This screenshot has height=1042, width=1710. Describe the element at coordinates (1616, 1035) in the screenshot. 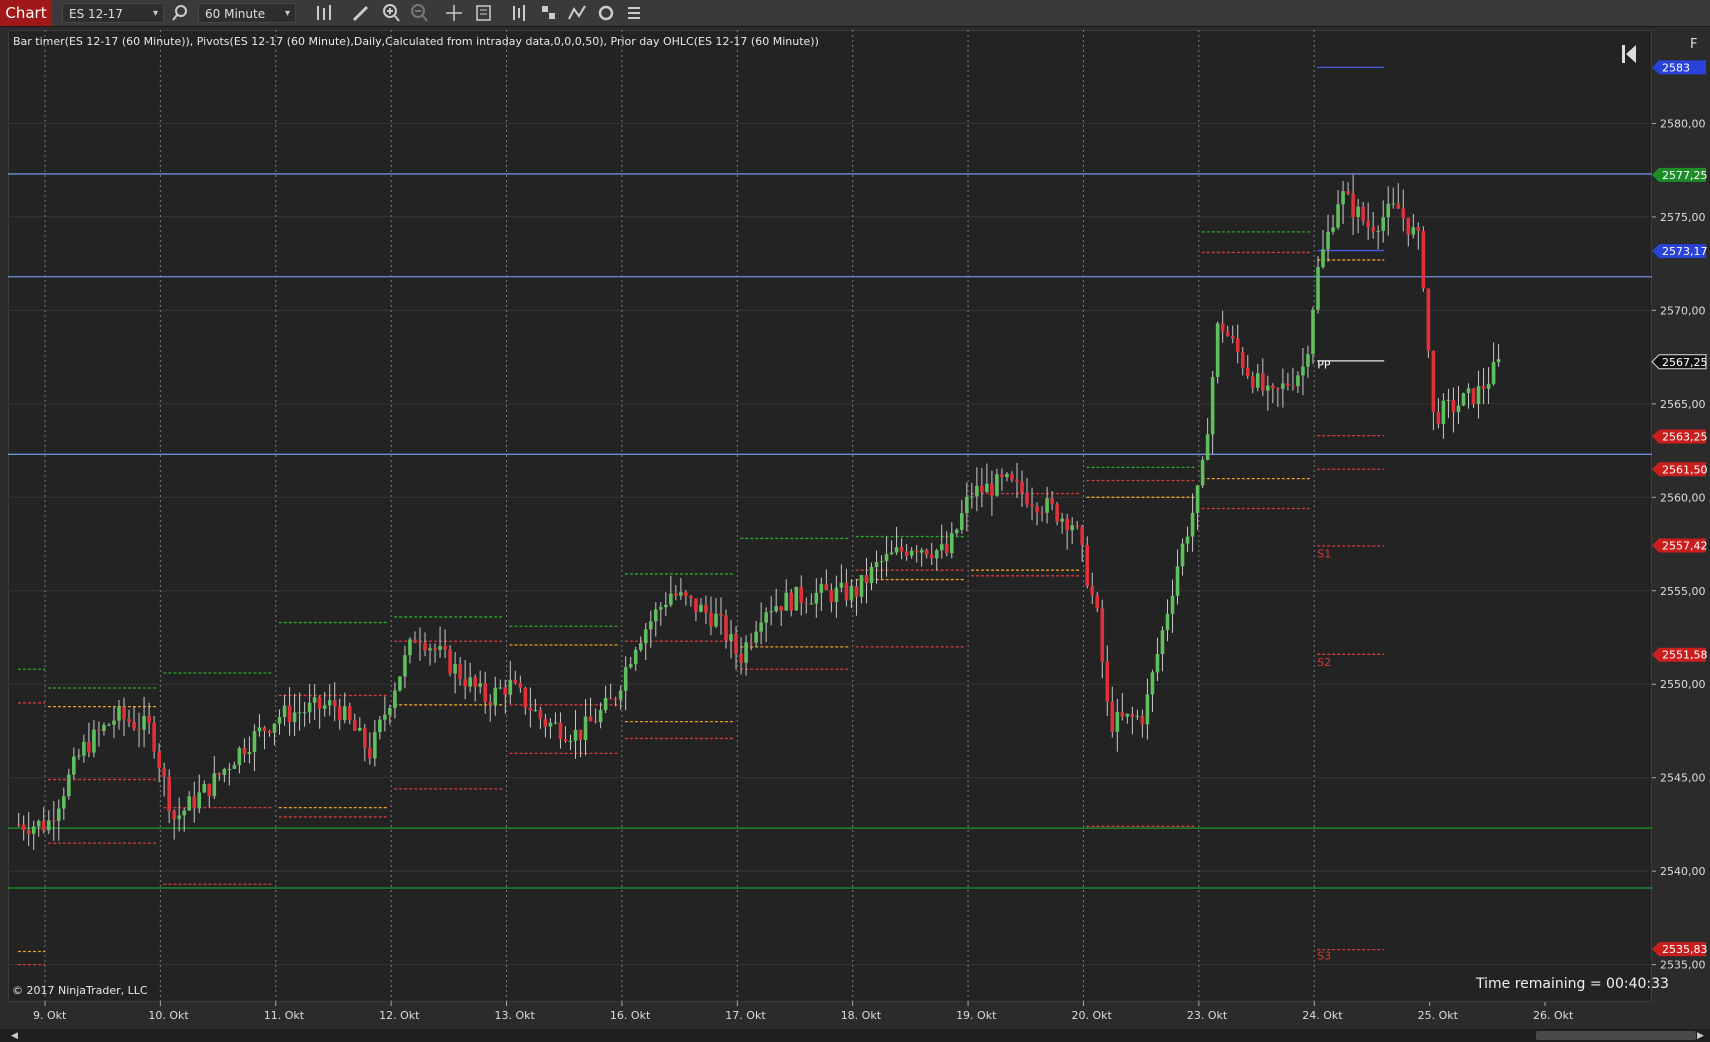

I see `scrollbar-thumb` at that location.